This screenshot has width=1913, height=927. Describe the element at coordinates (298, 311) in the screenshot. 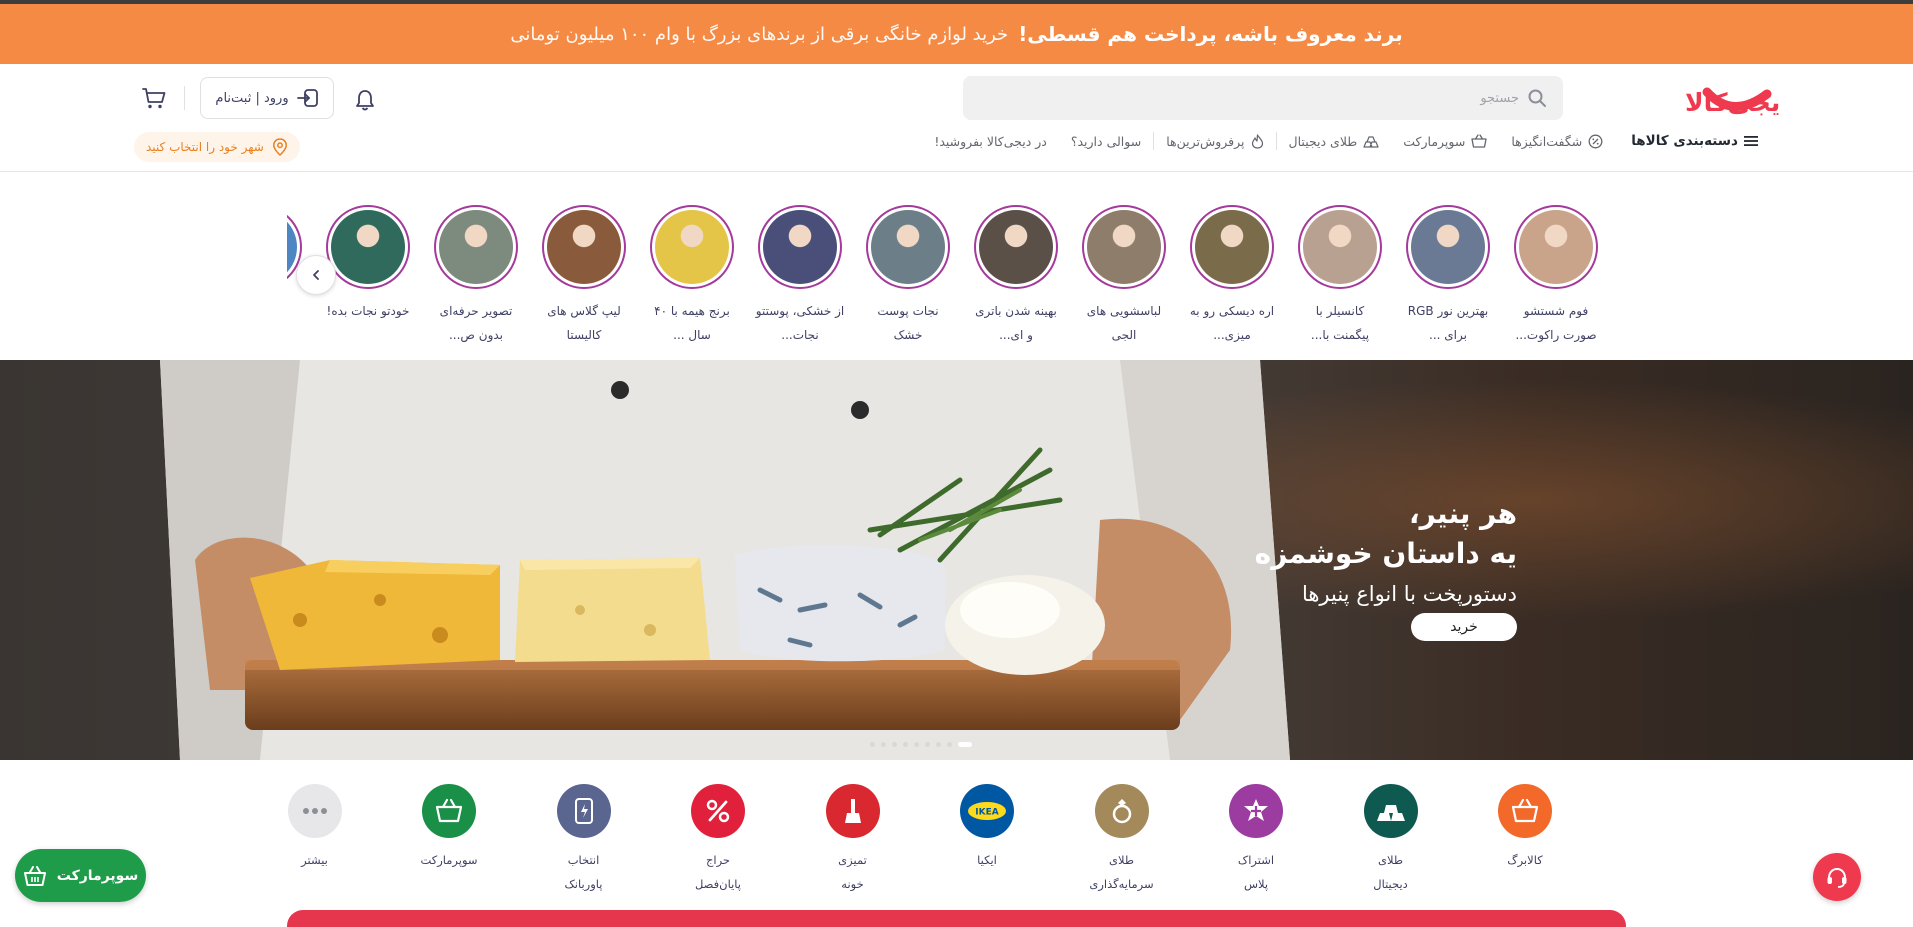

I see `story-caption-line1: یکی` at that location.